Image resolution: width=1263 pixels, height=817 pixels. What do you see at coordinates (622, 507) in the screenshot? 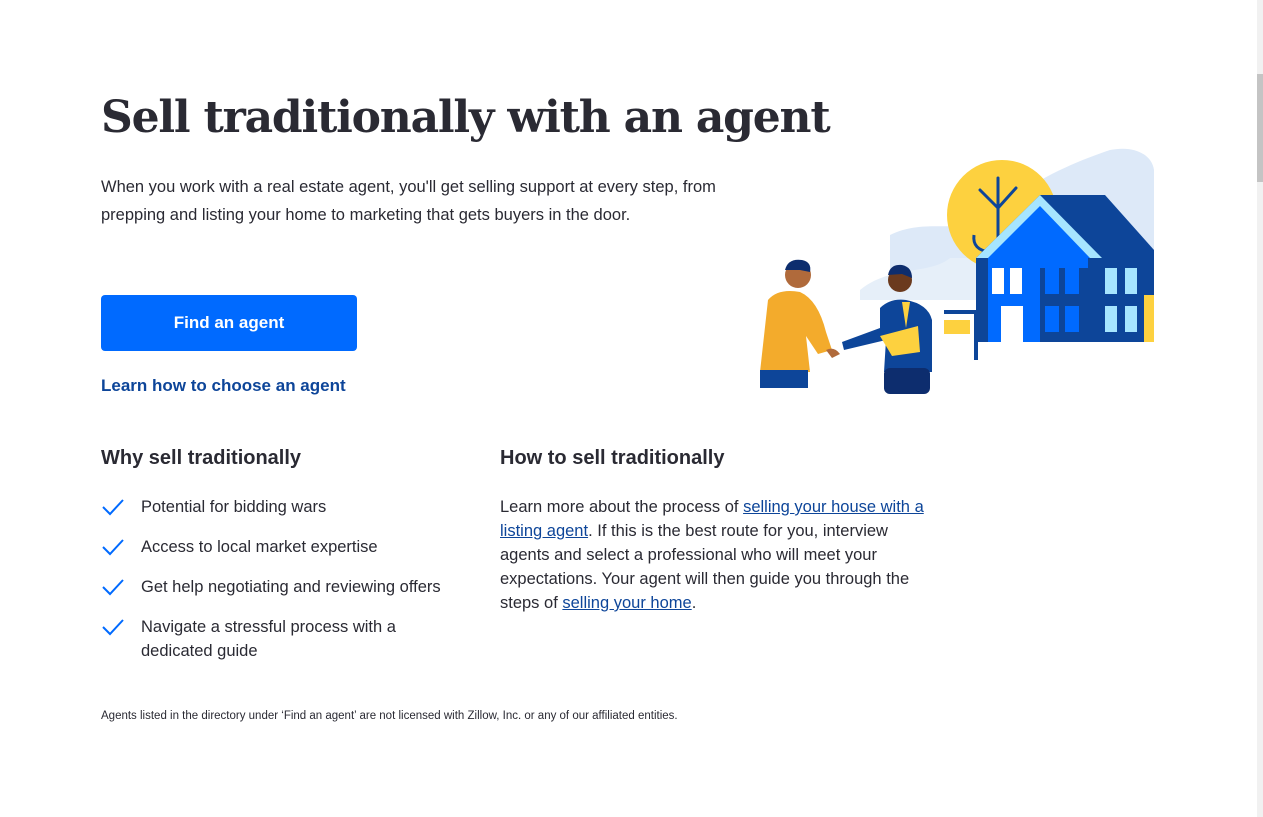
I see `how-text-1: Learn more about the process of` at bounding box center [622, 507].